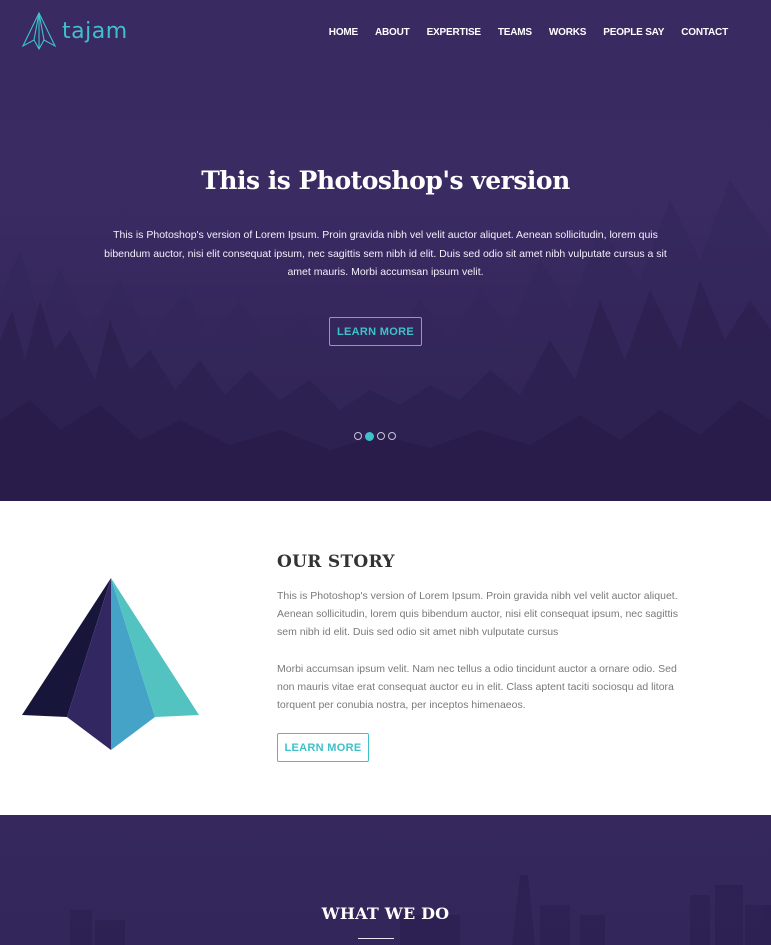 This screenshot has height=945, width=771. What do you see at coordinates (568, 32) in the screenshot?
I see `nav-works: WORKS` at bounding box center [568, 32].